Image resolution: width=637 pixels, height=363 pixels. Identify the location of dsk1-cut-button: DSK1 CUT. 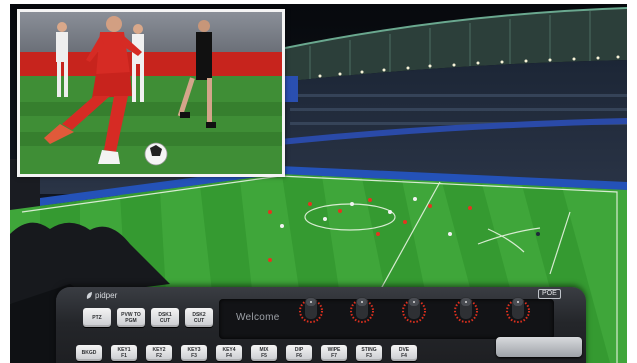
(165, 317).